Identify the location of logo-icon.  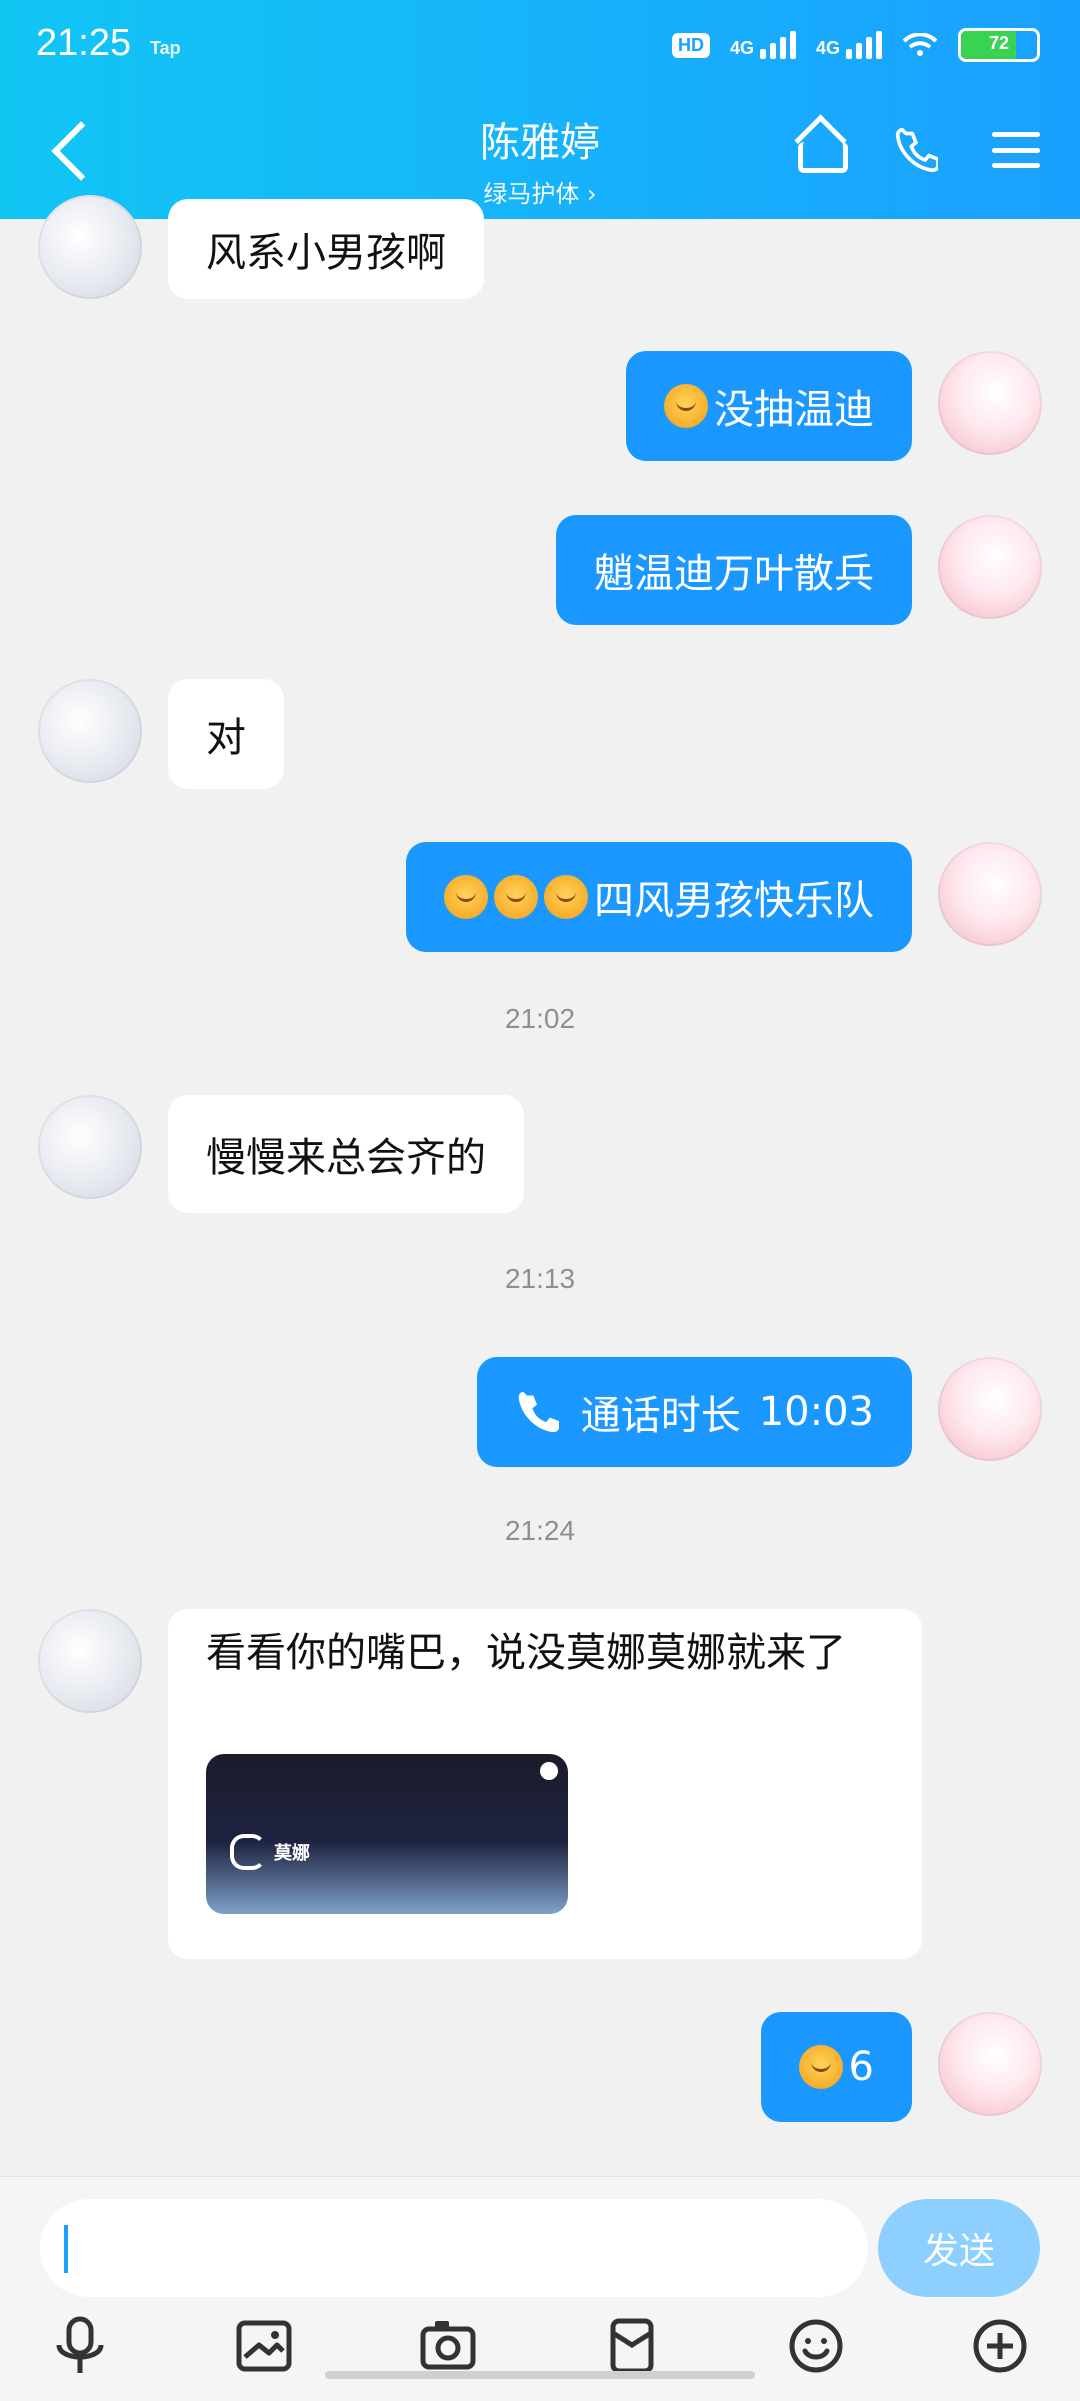
(248, 1852).